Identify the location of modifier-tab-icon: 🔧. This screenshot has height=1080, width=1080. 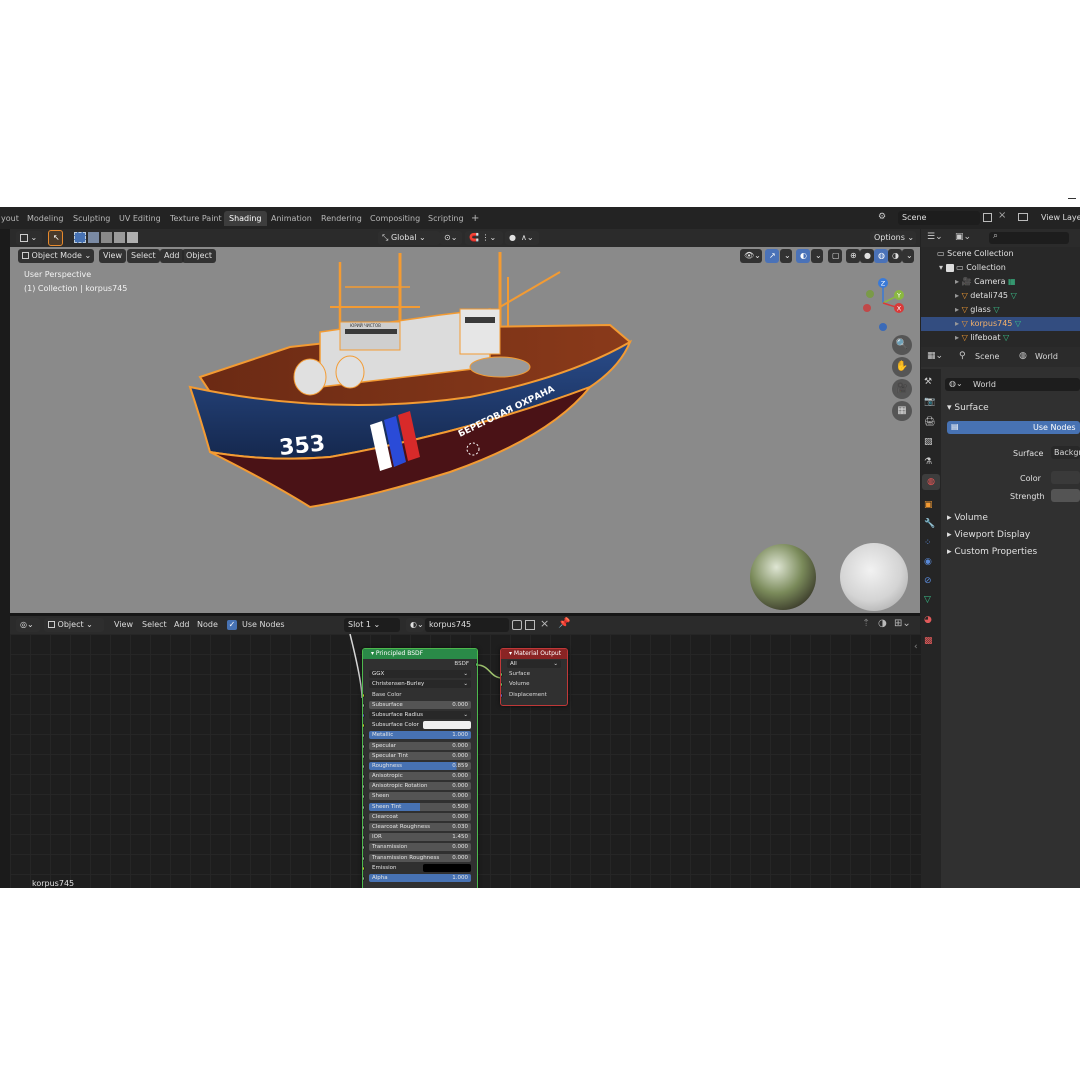
(929, 524).